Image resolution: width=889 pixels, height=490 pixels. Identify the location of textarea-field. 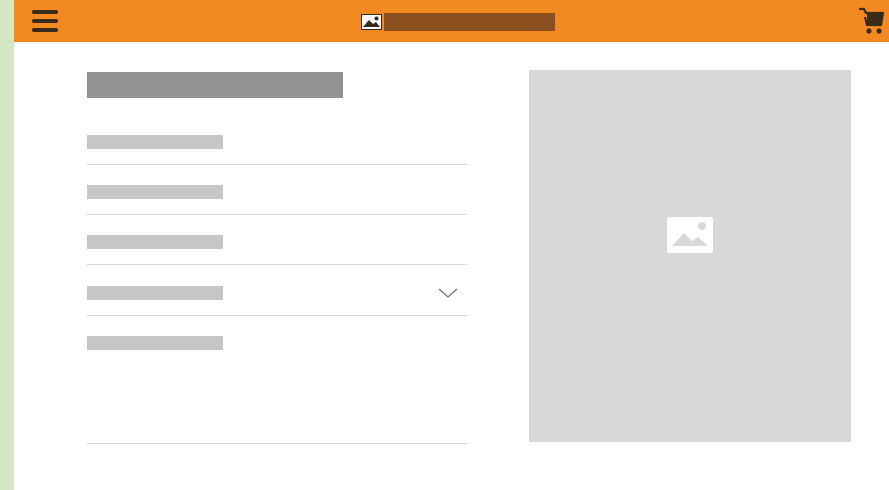
(277, 390).